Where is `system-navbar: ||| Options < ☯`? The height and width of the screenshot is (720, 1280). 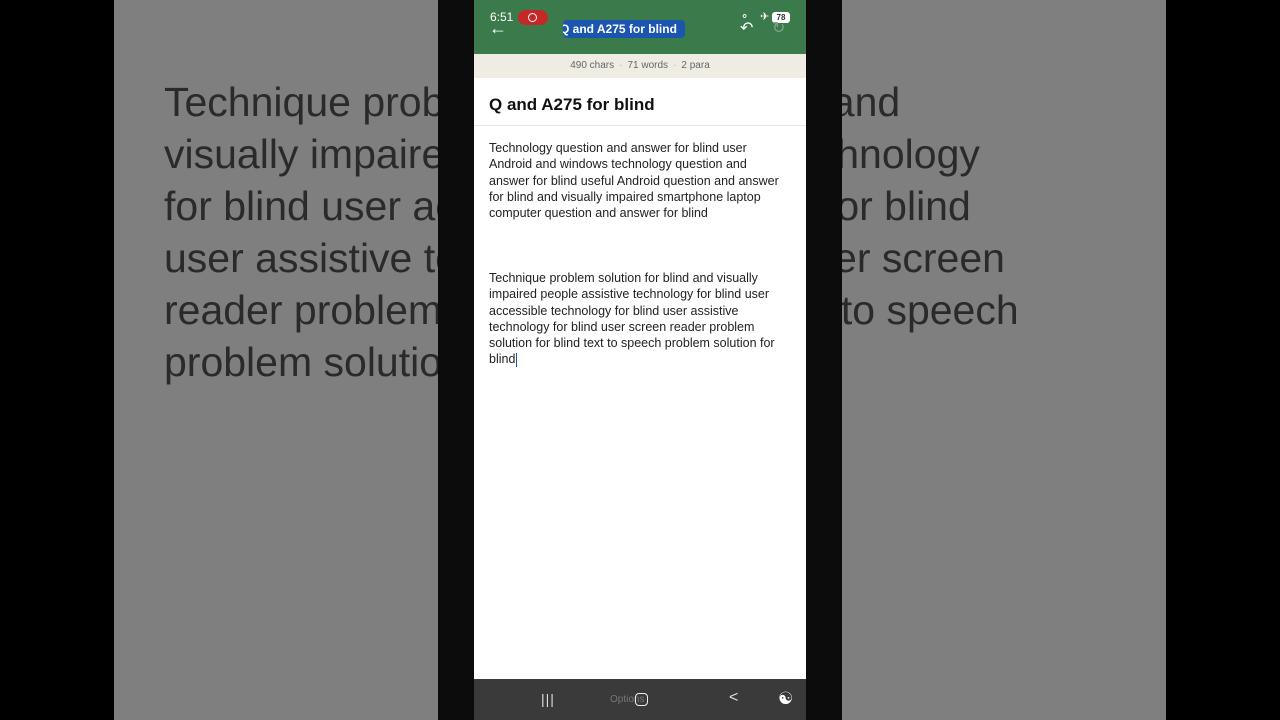
system-navbar: ||| Options < ☯ is located at coordinates (640, 699).